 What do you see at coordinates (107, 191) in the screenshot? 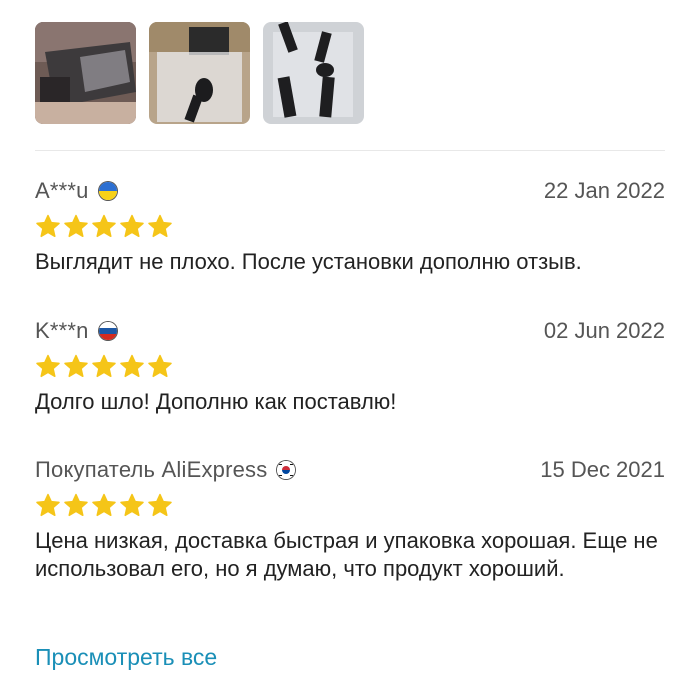
I see `ukraine-flag-icon` at bounding box center [107, 191].